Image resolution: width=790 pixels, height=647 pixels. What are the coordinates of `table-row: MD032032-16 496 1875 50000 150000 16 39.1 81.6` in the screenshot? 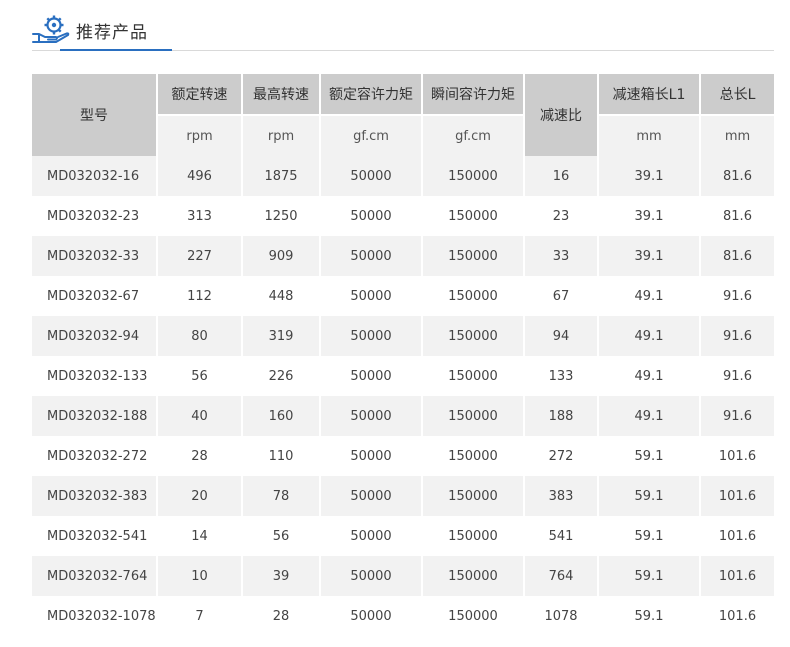 It's located at (403, 176).